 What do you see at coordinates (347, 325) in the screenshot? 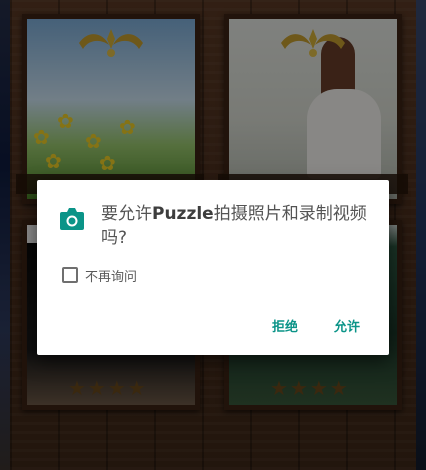
I see `allow-button: 允许` at bounding box center [347, 325].